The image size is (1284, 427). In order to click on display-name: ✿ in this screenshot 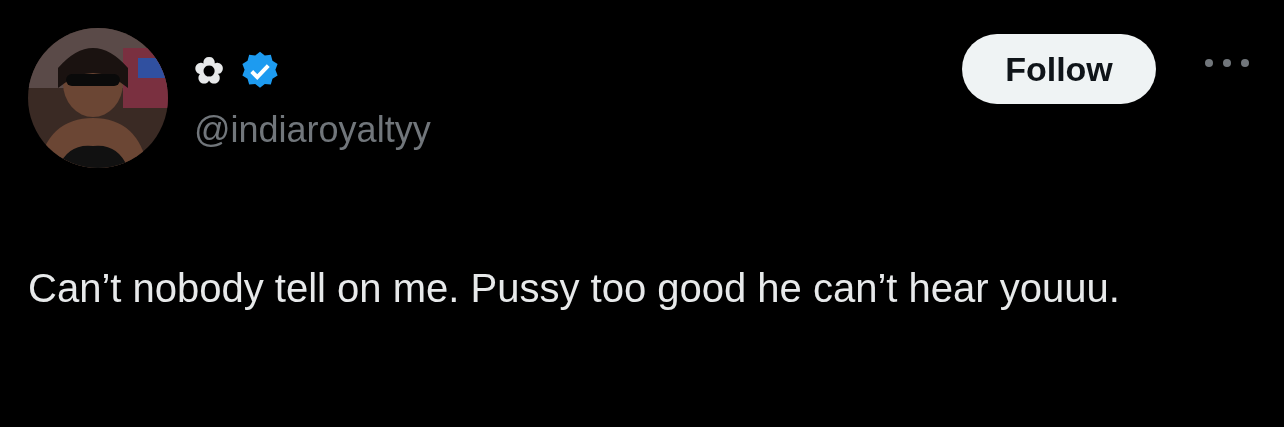, I will do `click(209, 71)`.